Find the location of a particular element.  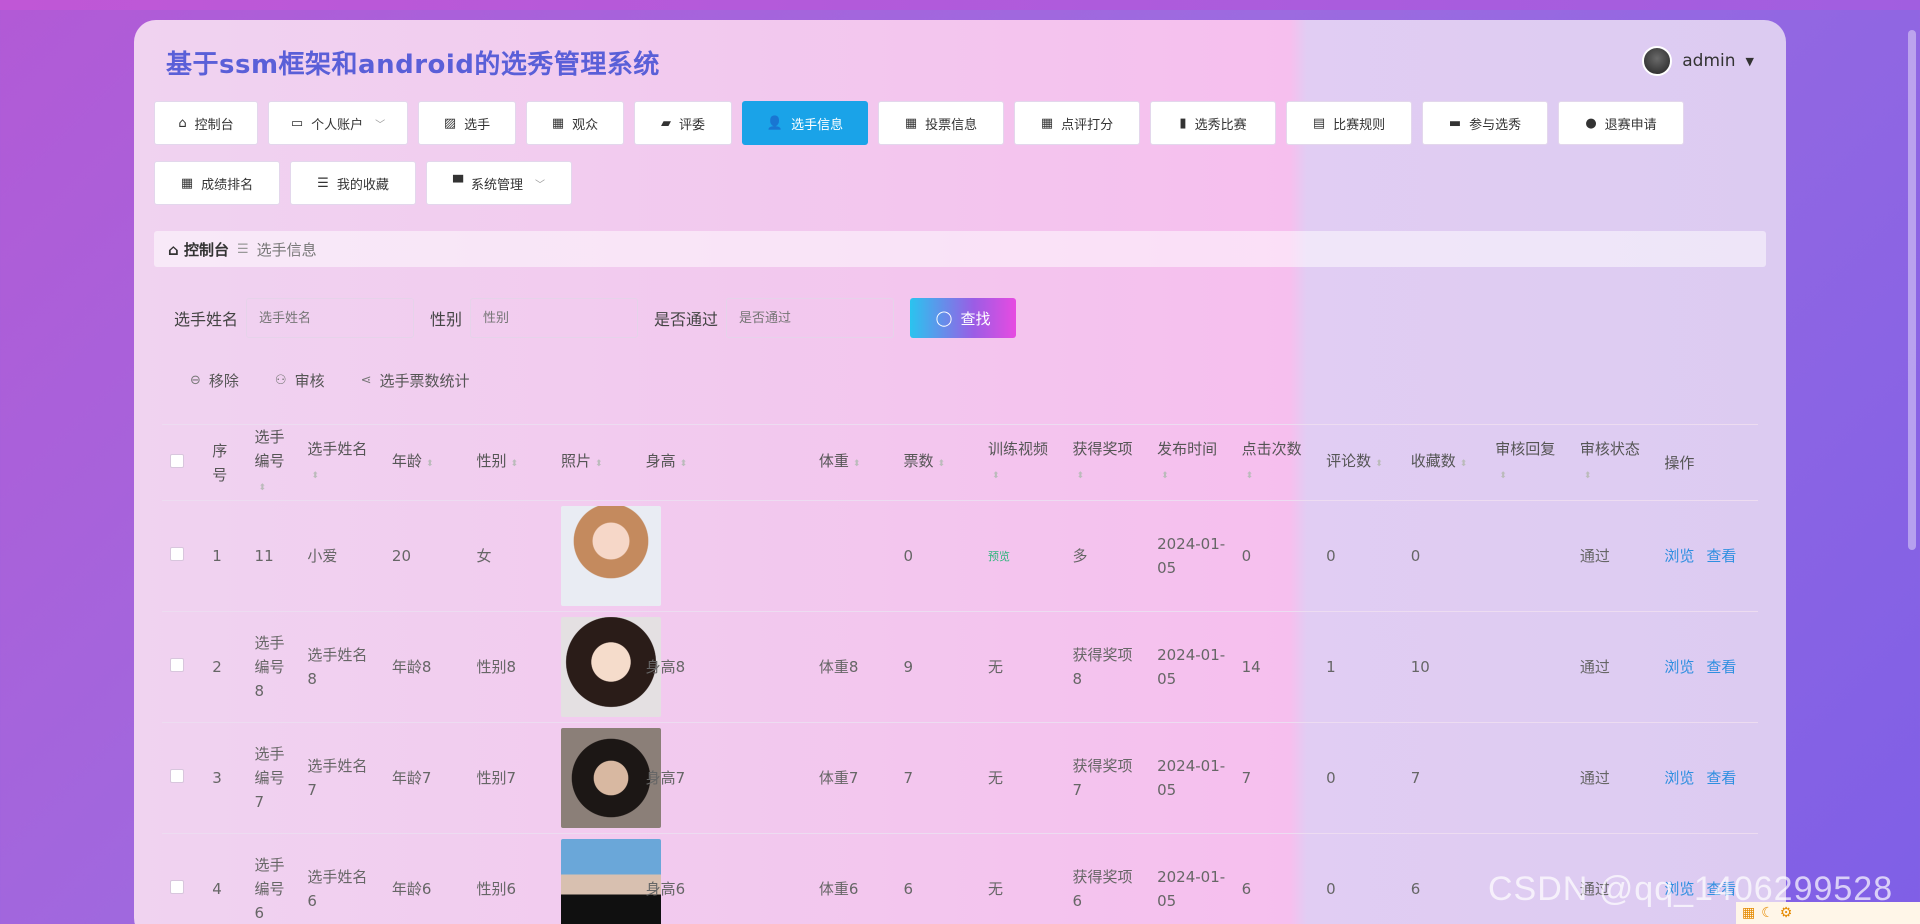

nav-row1-1: ▭ 个人账户 ﹀ is located at coordinates (338, 123).